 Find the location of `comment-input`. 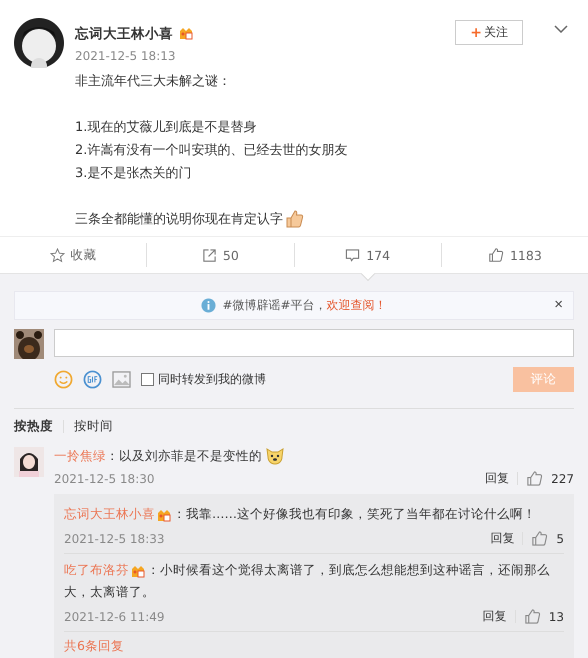

comment-input is located at coordinates (314, 343).